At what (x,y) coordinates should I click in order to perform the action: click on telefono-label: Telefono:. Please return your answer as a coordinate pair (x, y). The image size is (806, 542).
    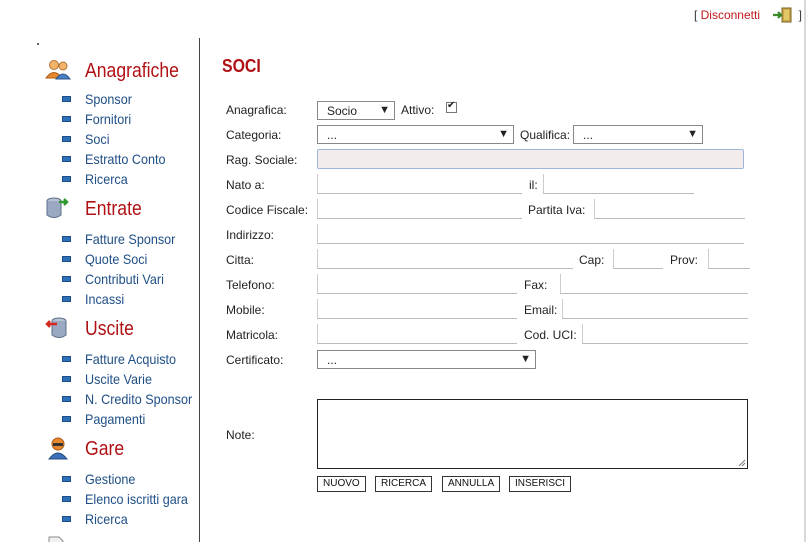
    Looking at the image, I should click on (250, 285).